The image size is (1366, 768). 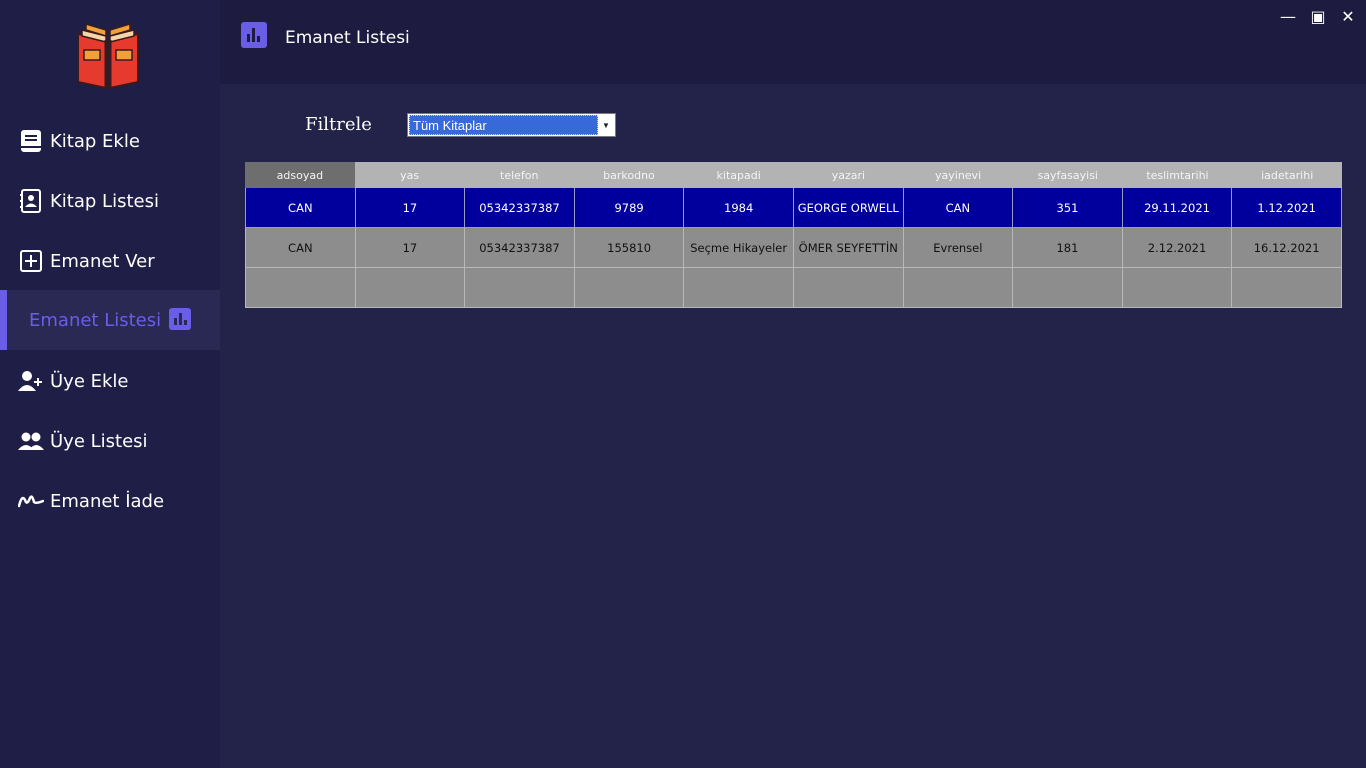 I want to click on sidebar-item-kitap-listesi: Kitap Listesi, so click(x=110, y=201).